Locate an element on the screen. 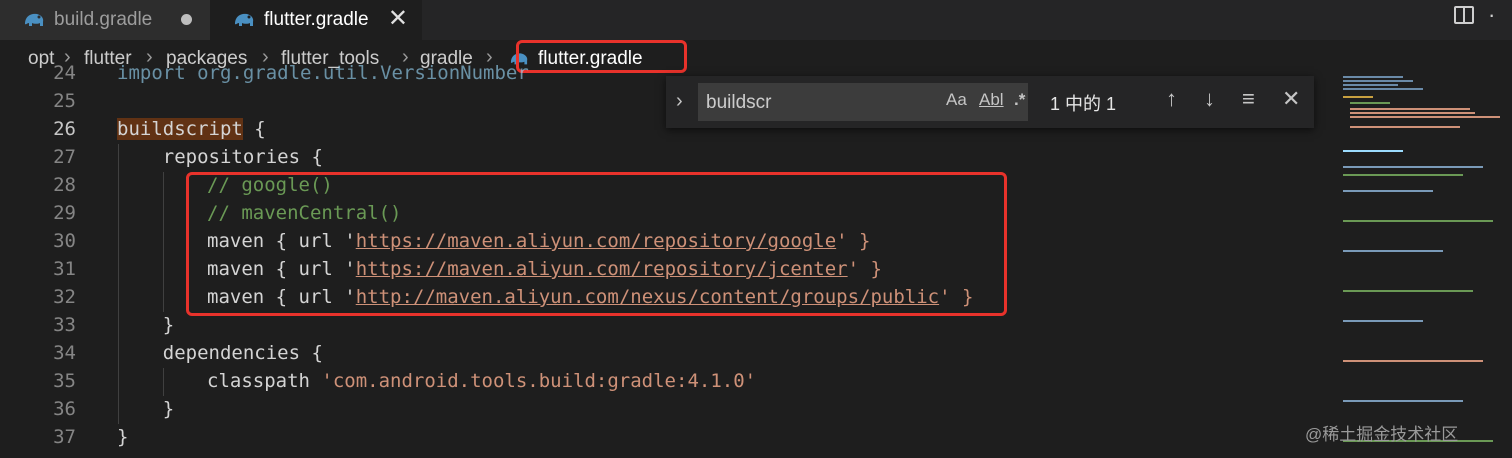 This screenshot has height=458, width=1512. code-token: { is located at coordinates (254, 129).